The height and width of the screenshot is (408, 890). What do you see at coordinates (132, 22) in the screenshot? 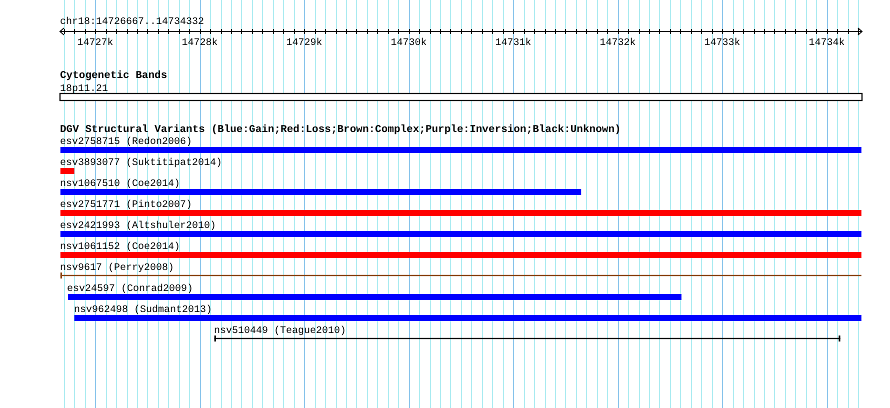
I see `region-label: chr18:14726667..14734332` at bounding box center [132, 22].